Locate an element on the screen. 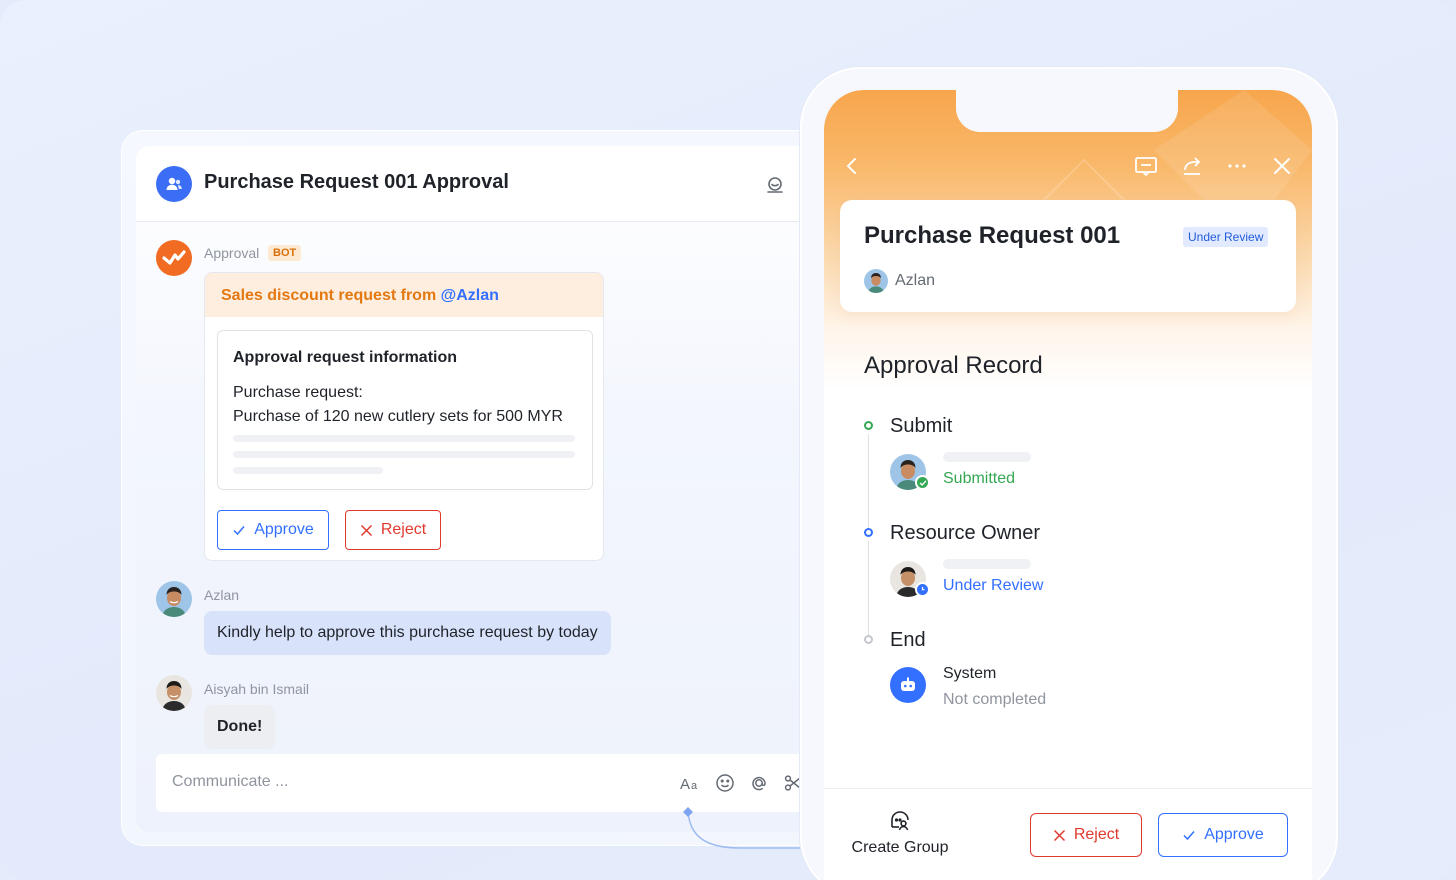 This screenshot has height=880, width=1456. create-group-icon is located at coordinates (900, 821).